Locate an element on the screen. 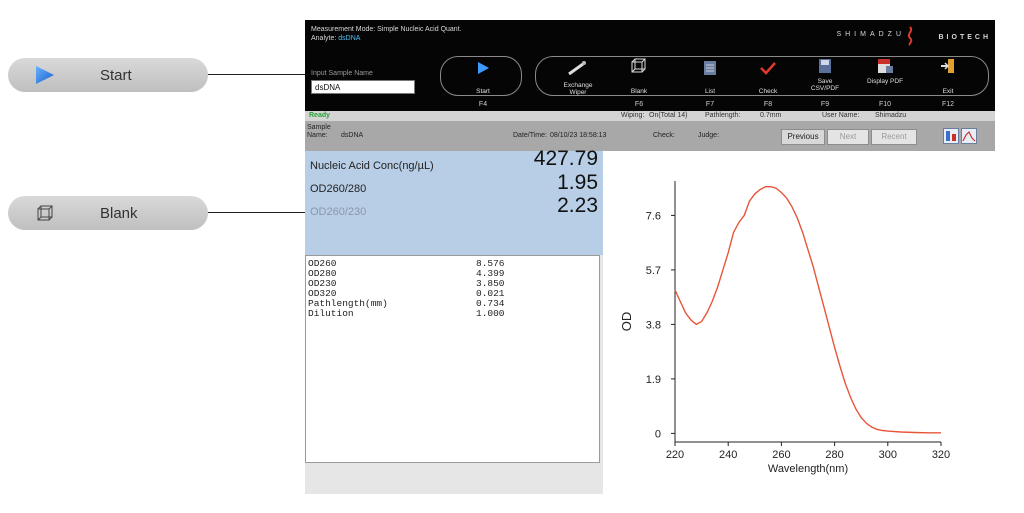 Image resolution: width=1024 pixels, height=513 pixels. x-axis-label: Wavelength(nm) is located at coordinates (808, 469).